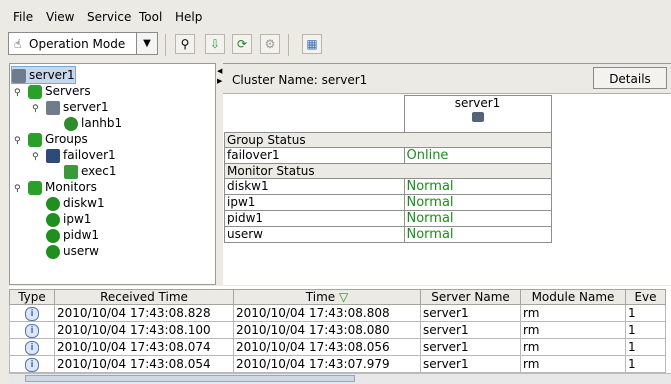  I want to click on mode-select: ☝ Operation Mode ▼, so click(83, 43).